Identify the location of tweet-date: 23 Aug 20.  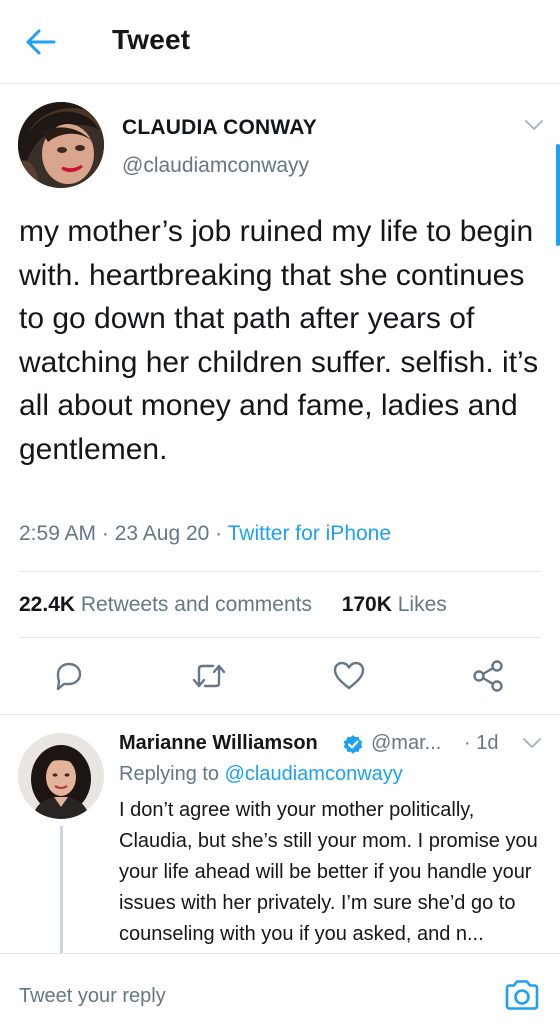
(162, 533).